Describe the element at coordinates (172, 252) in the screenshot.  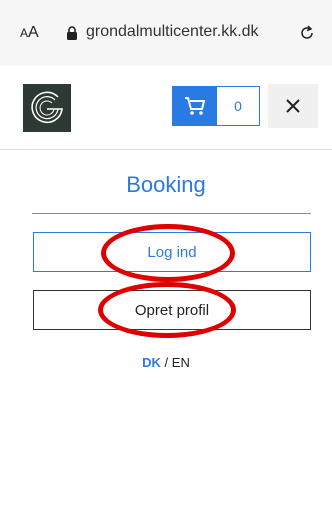
I see `login-button: Log ind` at that location.